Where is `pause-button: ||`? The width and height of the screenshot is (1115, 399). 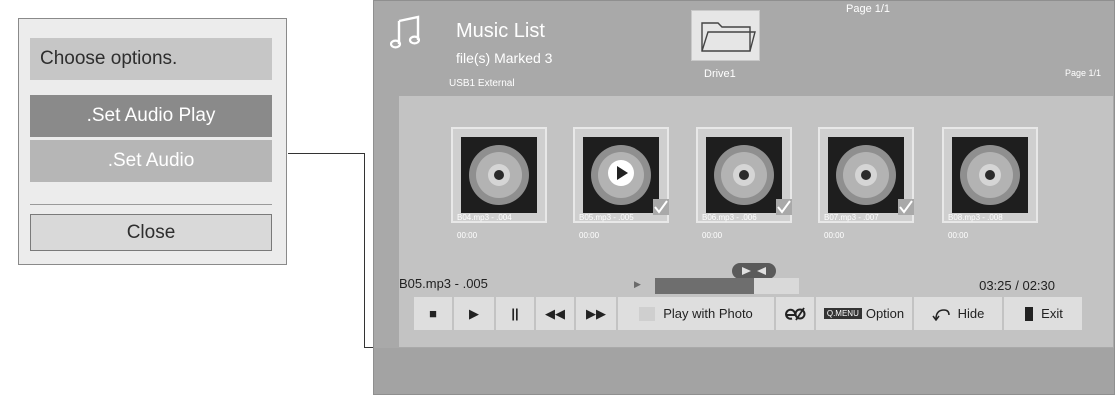 pause-button: || is located at coordinates (515, 313).